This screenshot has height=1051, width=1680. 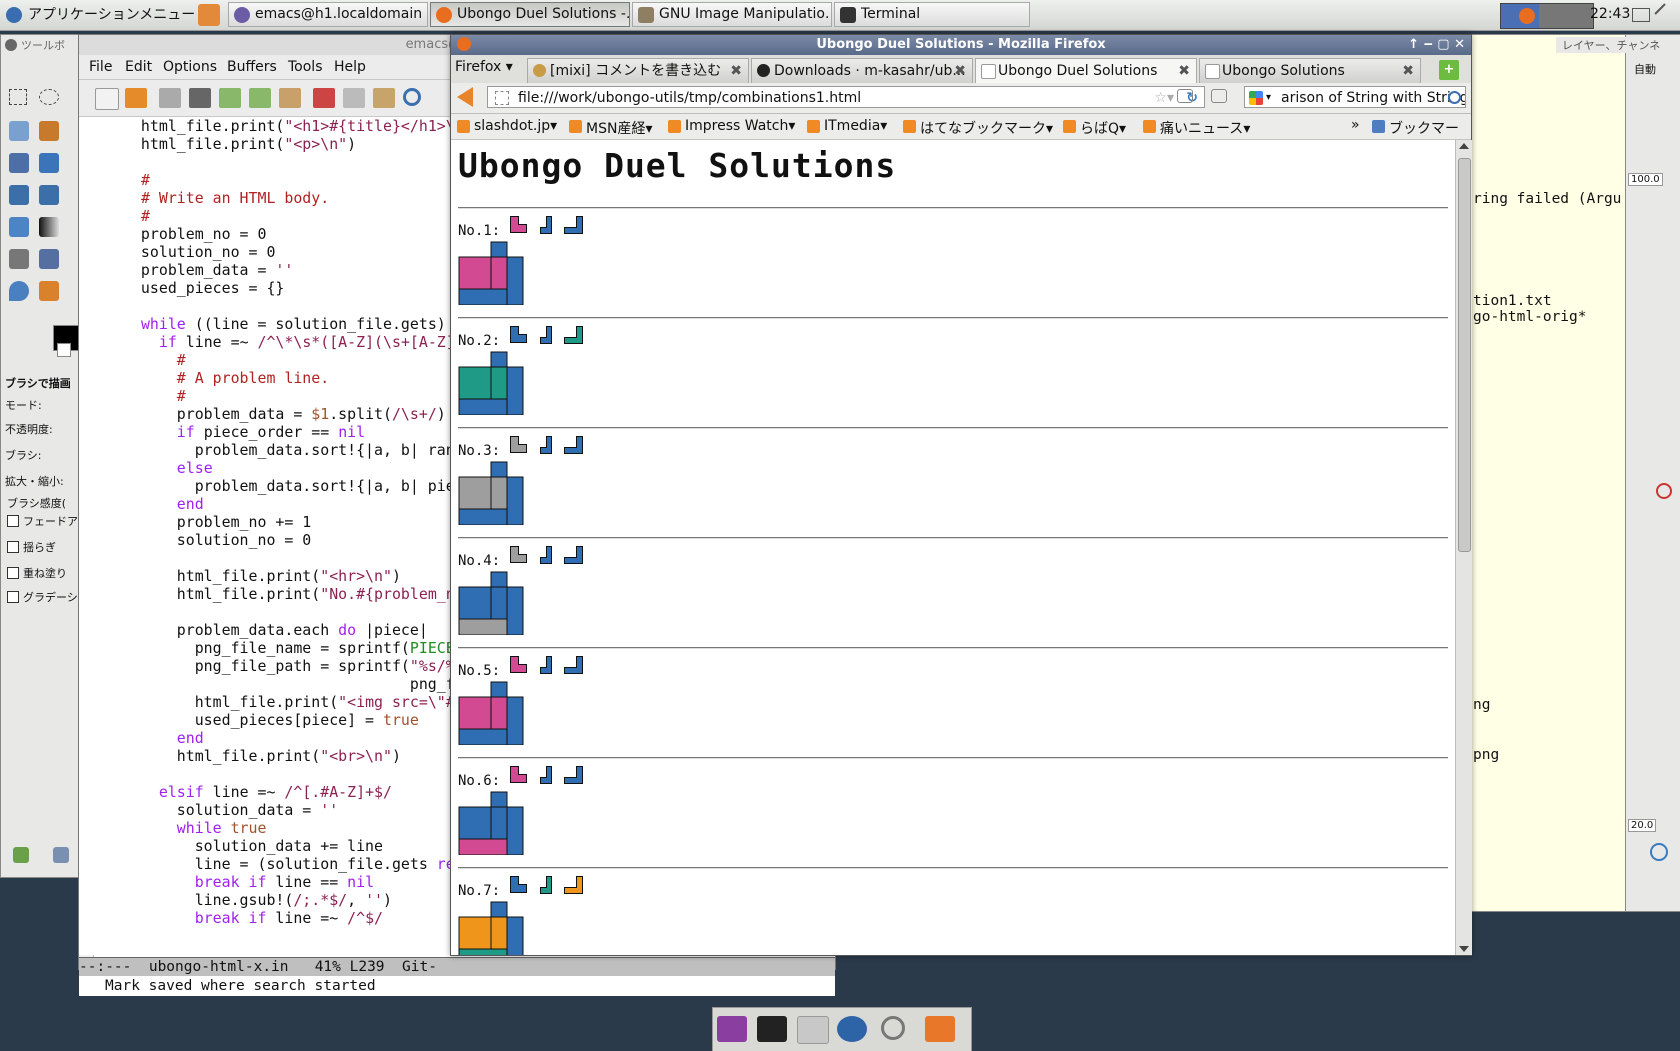 I want to click on delete-icon, so click(x=1664, y=491).